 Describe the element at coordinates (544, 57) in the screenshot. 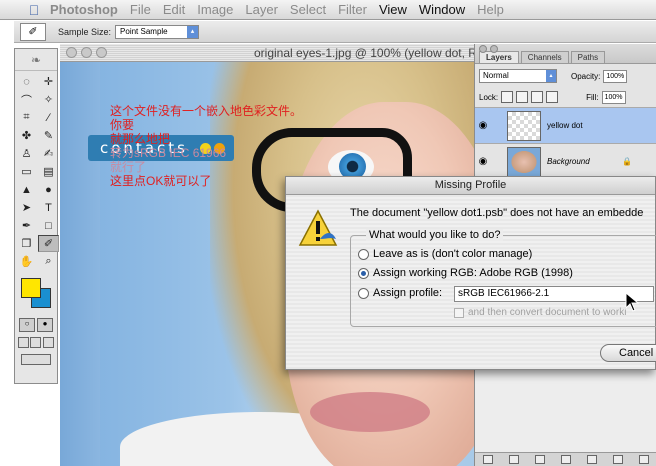

I see `tab-channels: Channels` at that location.